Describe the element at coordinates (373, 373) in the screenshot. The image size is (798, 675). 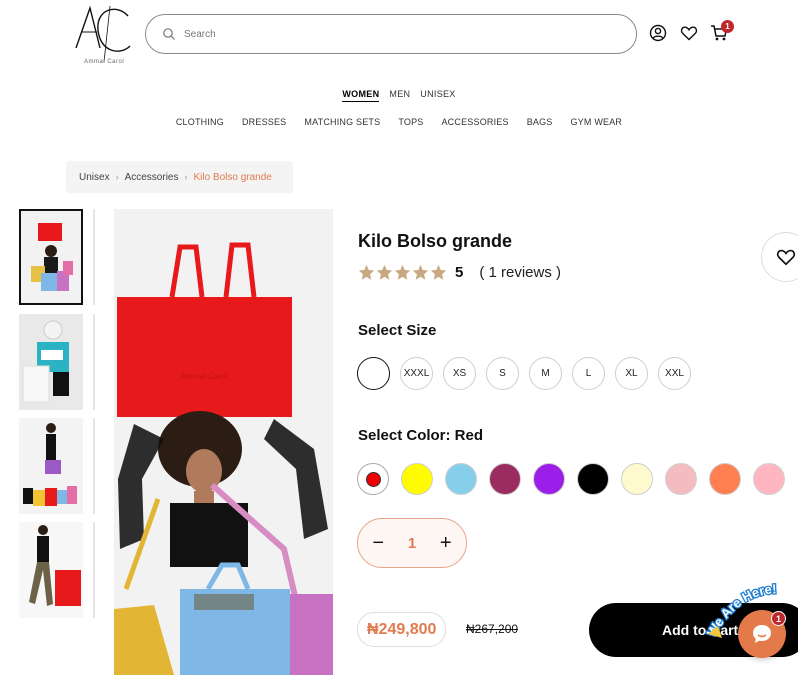
I see `size-option-blank` at that location.